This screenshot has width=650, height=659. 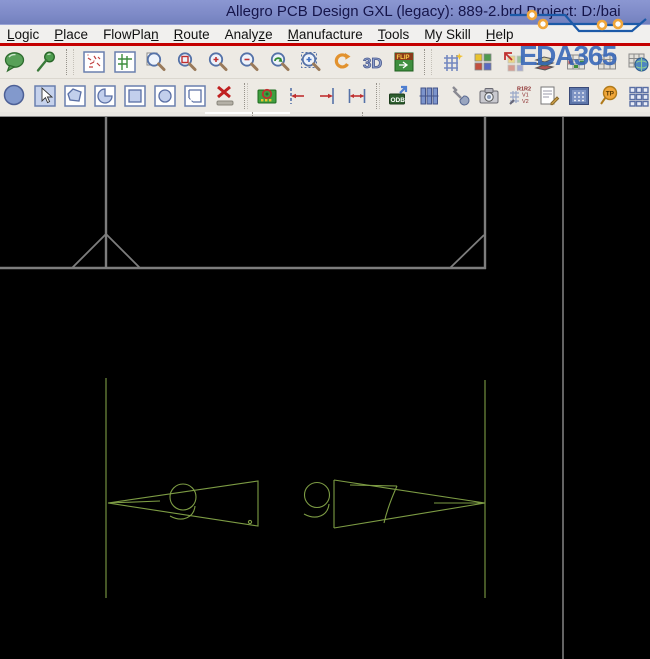 I want to click on svg-text: TP, so click(x=610, y=93).